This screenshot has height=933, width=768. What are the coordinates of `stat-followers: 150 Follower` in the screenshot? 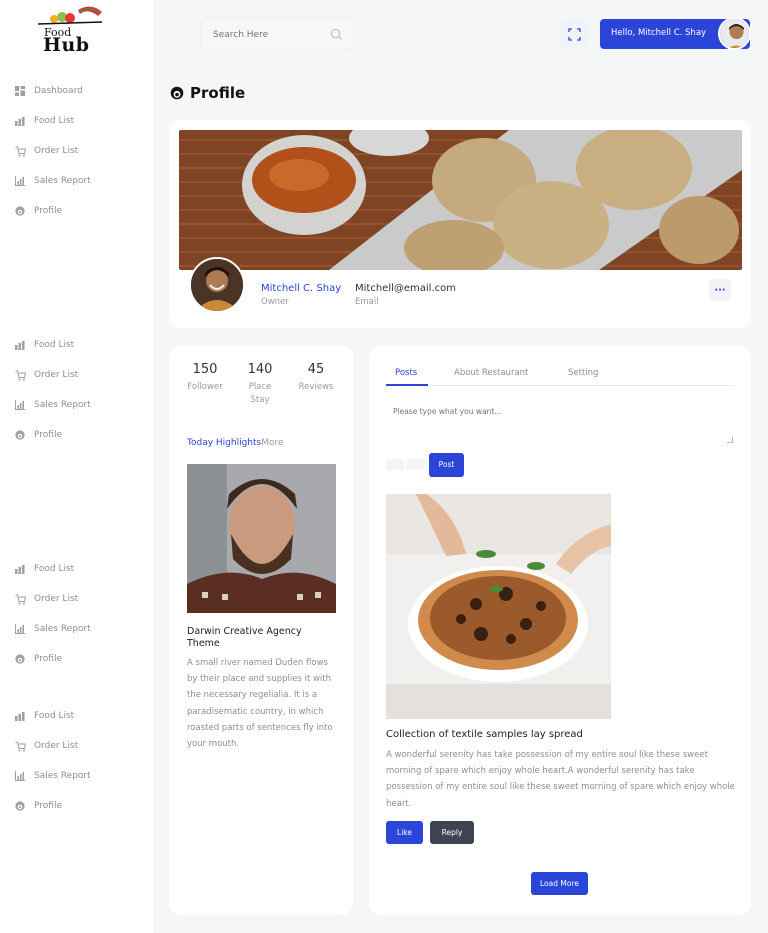 It's located at (205, 378).